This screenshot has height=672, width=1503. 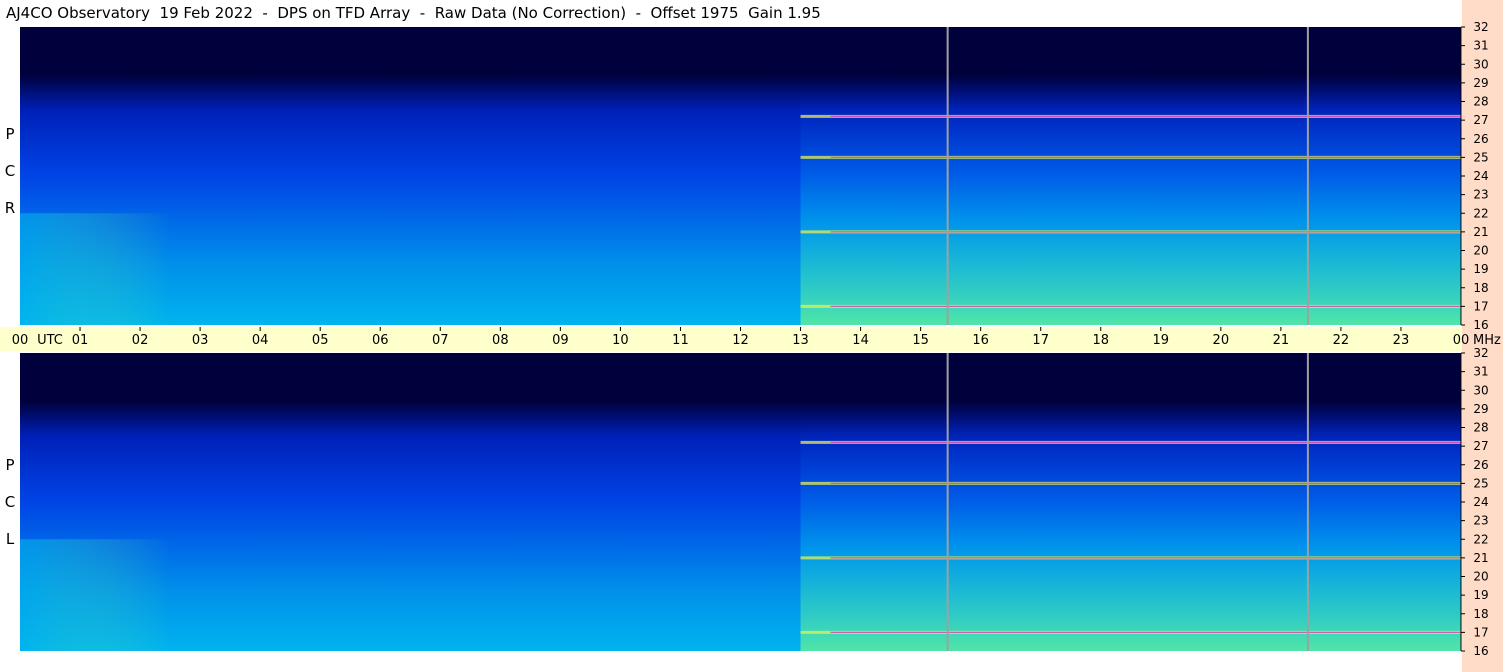 What do you see at coordinates (1480, 64) in the screenshot?
I see `panel-top-freq-label-30: 30` at bounding box center [1480, 64].